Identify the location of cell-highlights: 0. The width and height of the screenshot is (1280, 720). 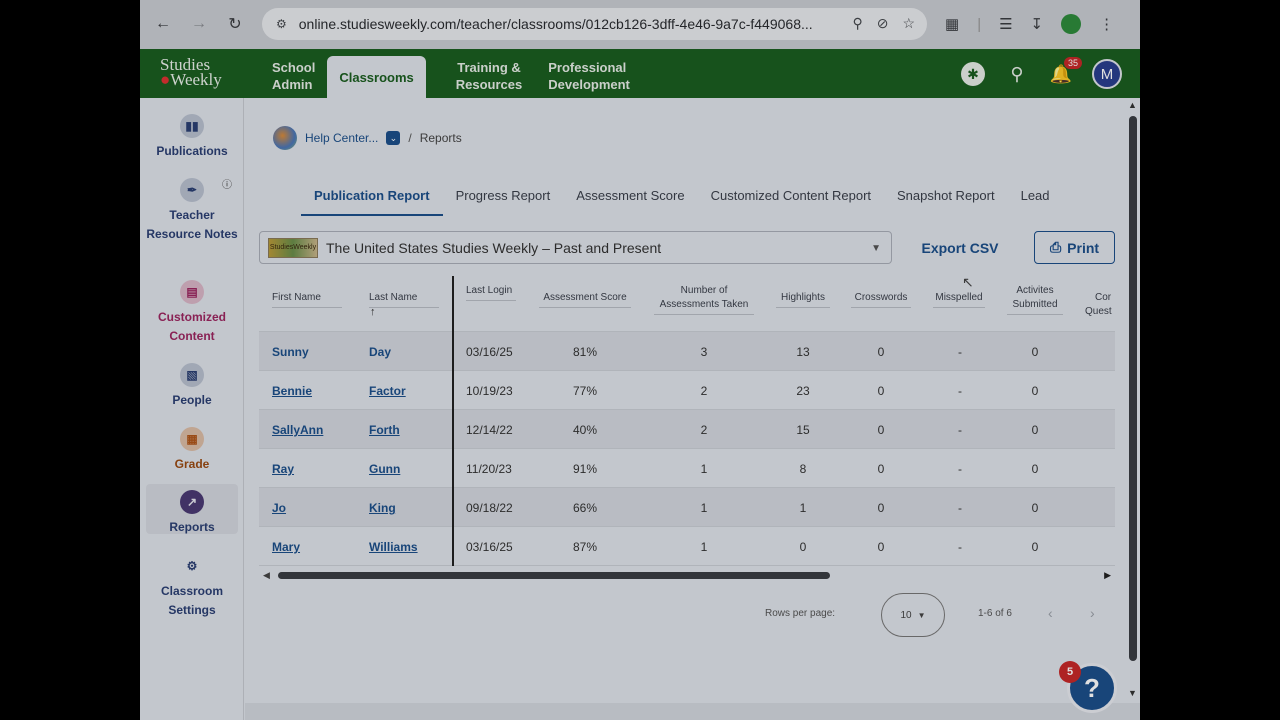
(803, 547).